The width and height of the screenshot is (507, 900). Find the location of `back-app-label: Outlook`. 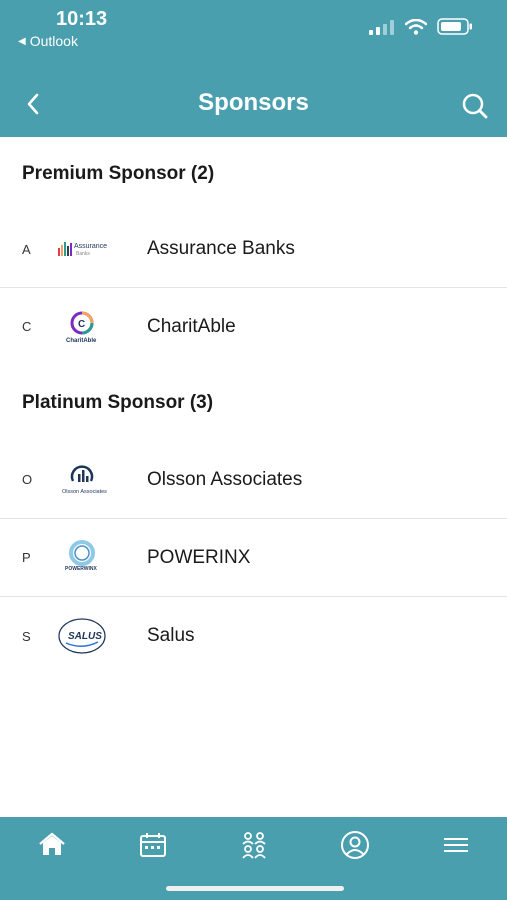

back-app-label: Outlook is located at coordinates (53, 41).